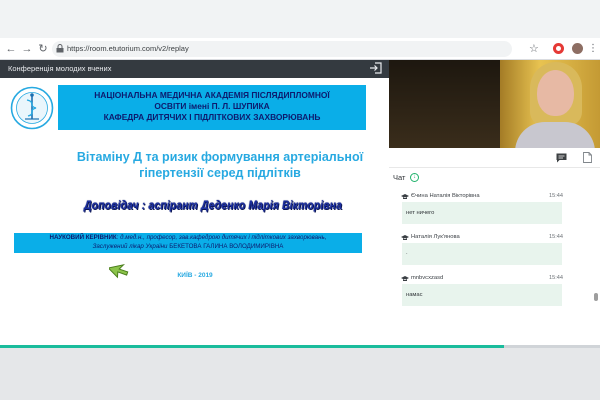 The height and width of the screenshot is (400, 600). I want to click on slide-title-line-2: гіпертензії серед підлітків, so click(220, 173).